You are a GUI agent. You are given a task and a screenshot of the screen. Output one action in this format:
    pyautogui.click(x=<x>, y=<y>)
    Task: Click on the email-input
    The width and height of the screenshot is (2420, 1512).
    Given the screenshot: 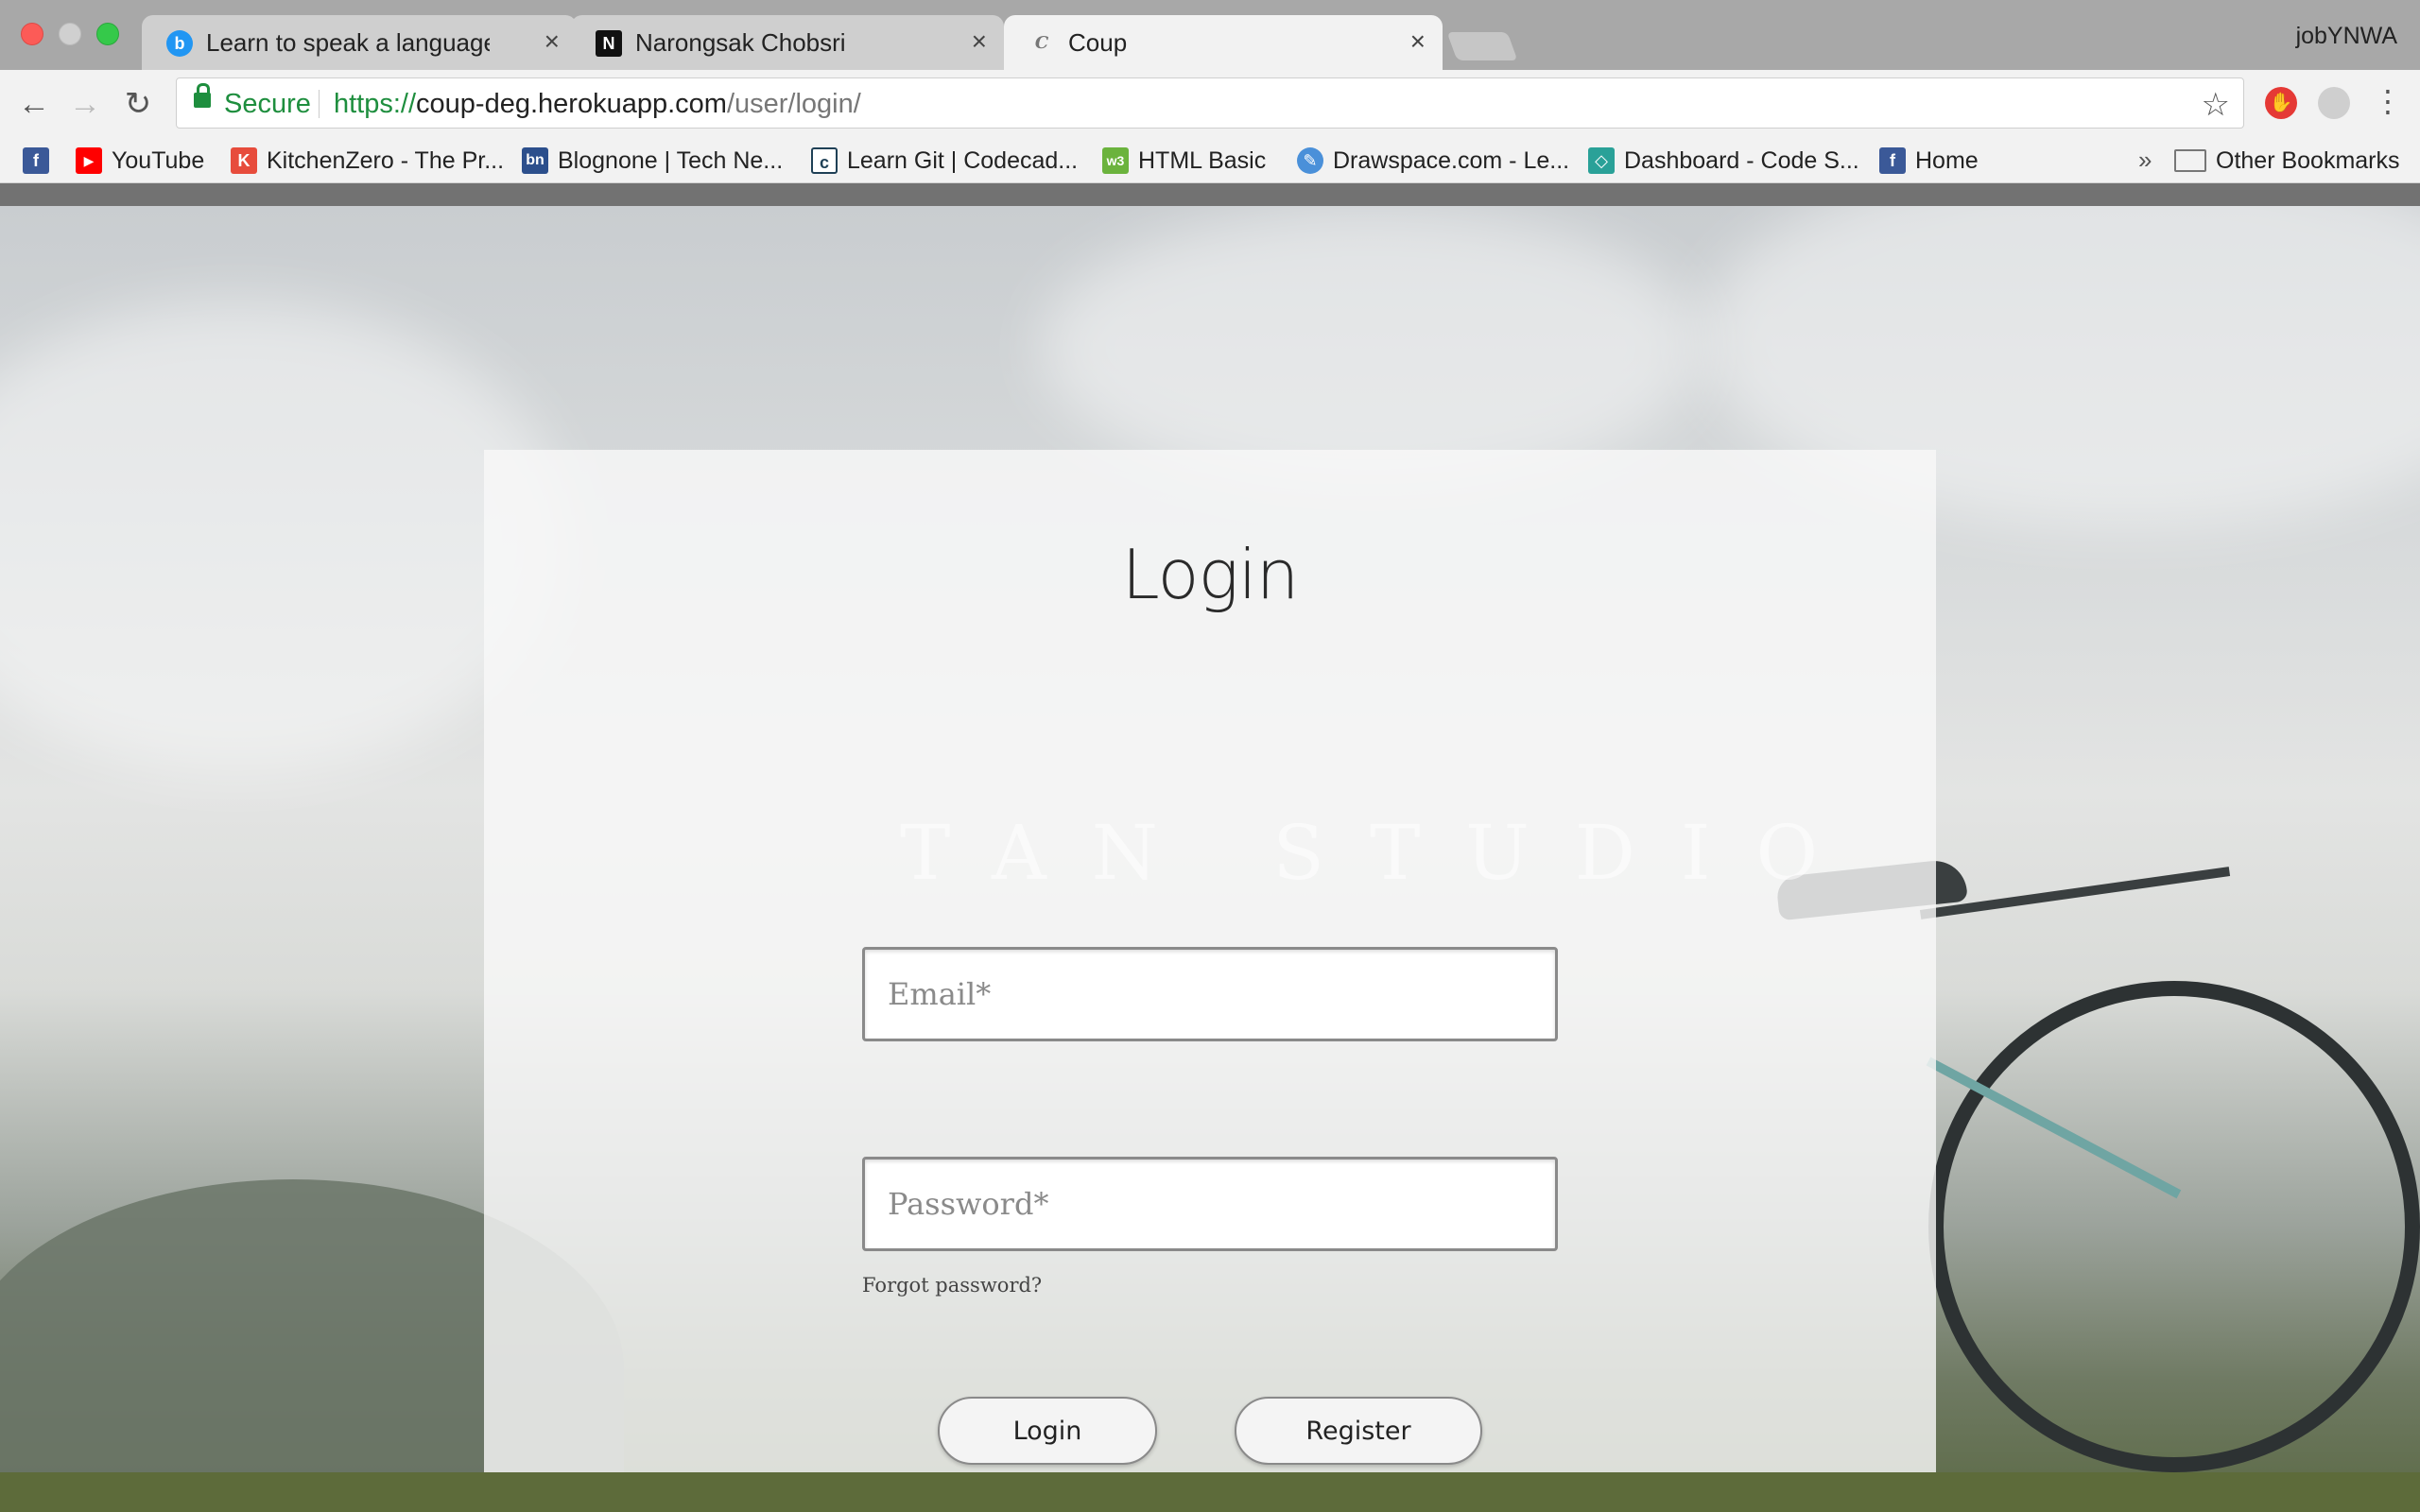 What is the action you would take?
    pyautogui.click(x=1210, y=994)
    